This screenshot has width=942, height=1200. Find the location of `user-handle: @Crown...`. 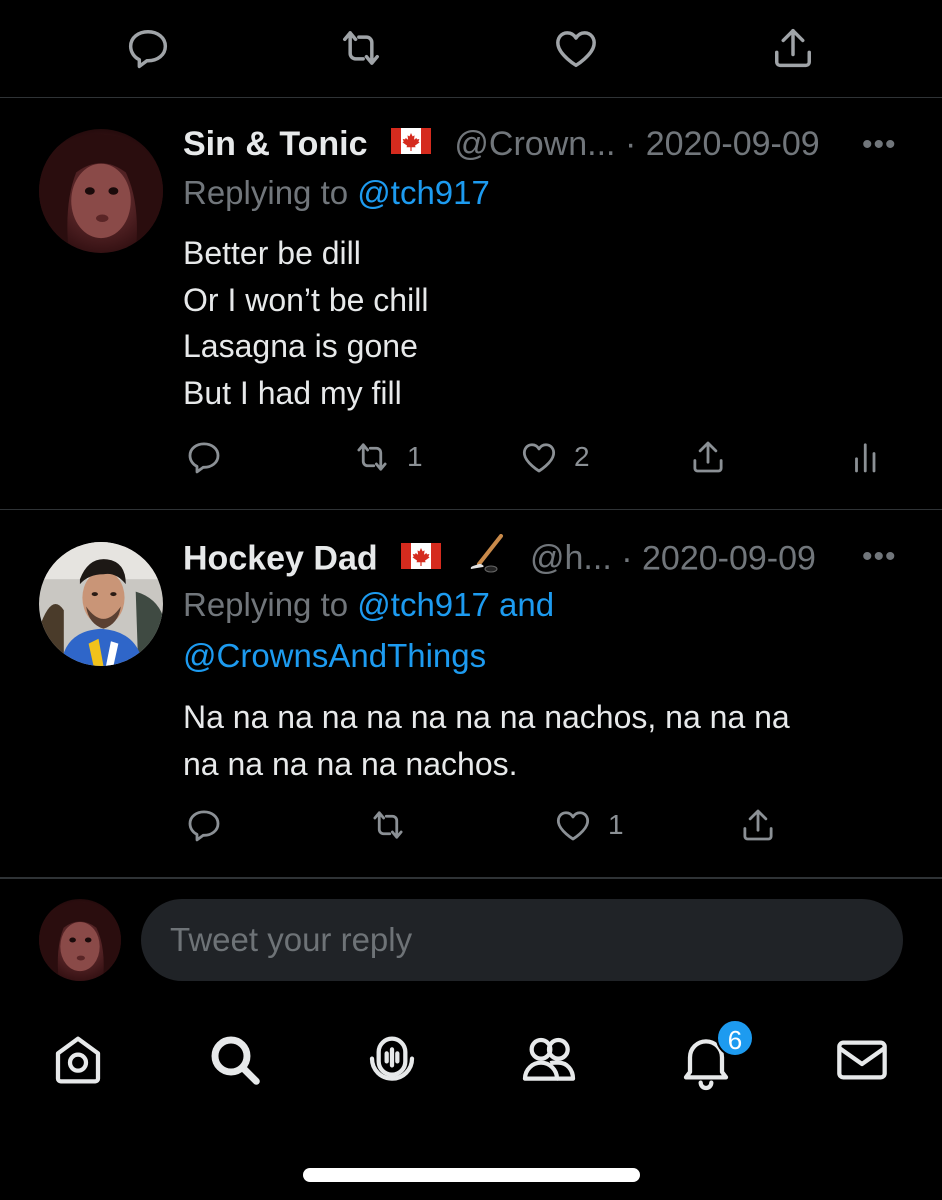

user-handle: @Crown... is located at coordinates (534, 144).